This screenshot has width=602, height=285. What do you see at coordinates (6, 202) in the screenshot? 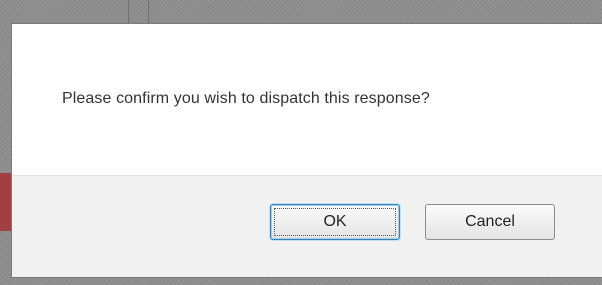
I see `background-accent-strip` at bounding box center [6, 202].